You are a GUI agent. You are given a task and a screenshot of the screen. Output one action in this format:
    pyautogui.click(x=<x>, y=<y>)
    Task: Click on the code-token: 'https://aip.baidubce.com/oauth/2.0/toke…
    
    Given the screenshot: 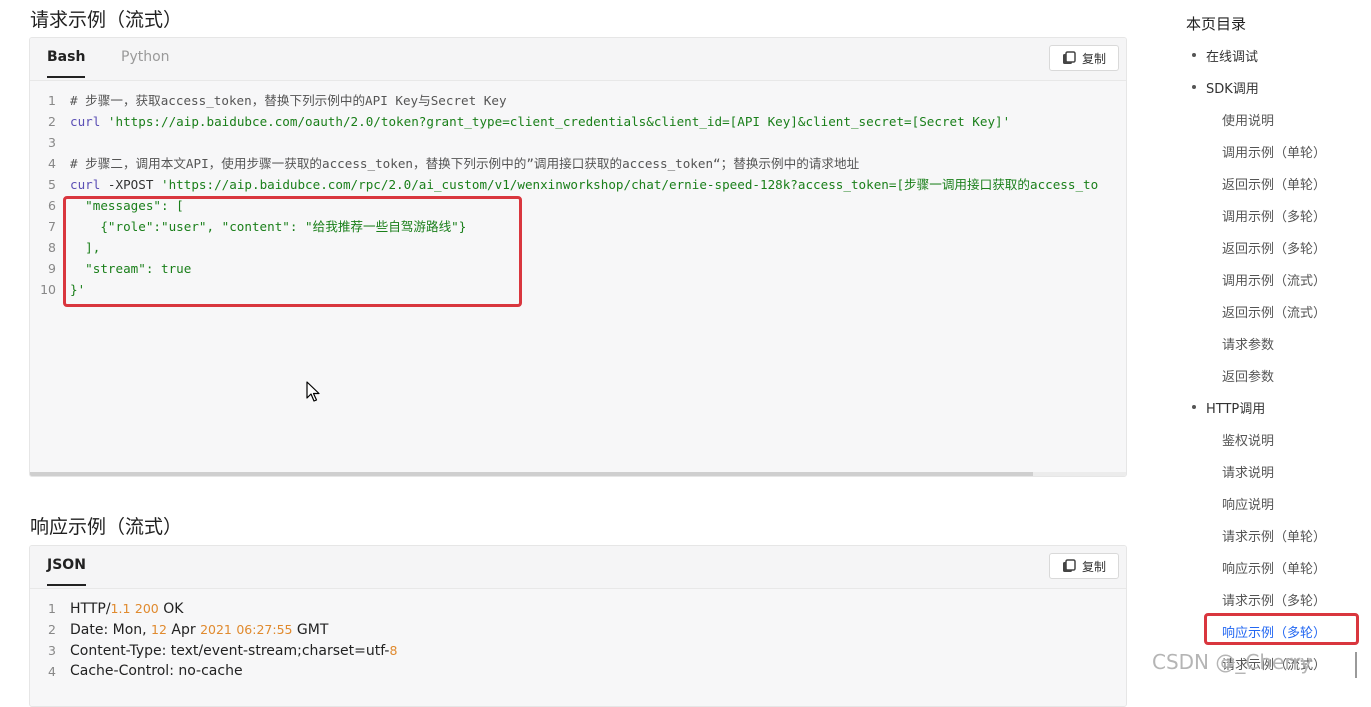 What is the action you would take?
    pyautogui.click(x=559, y=121)
    